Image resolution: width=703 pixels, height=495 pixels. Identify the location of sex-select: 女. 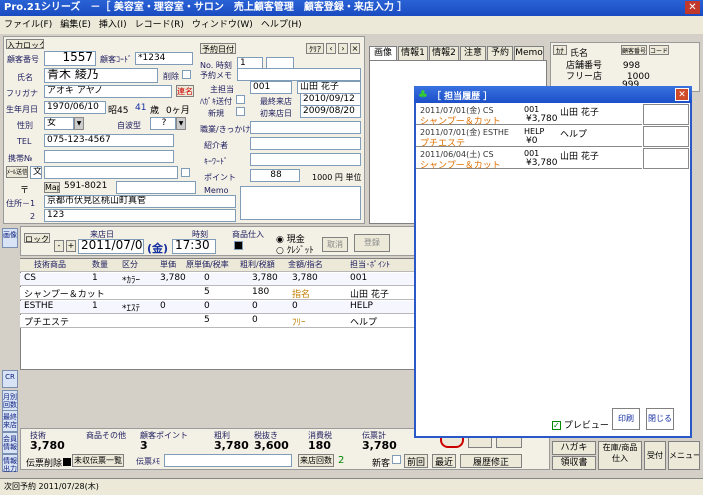
(59, 123).